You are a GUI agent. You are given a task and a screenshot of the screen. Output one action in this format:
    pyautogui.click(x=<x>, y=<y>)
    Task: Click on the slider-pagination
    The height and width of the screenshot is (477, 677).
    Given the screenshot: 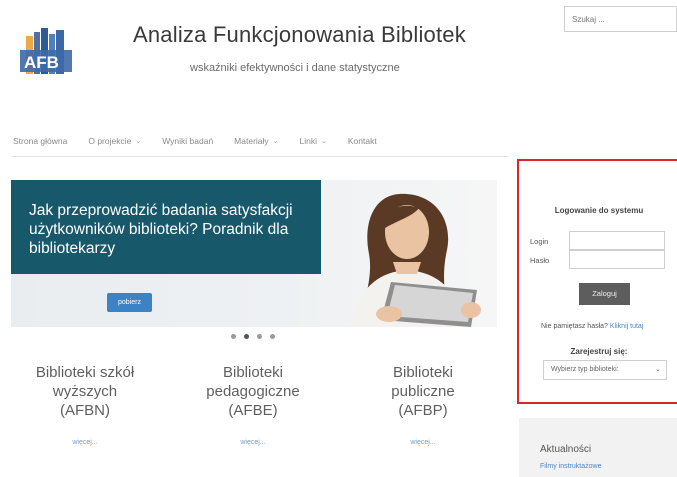 What is the action you would take?
    pyautogui.click(x=257, y=336)
    